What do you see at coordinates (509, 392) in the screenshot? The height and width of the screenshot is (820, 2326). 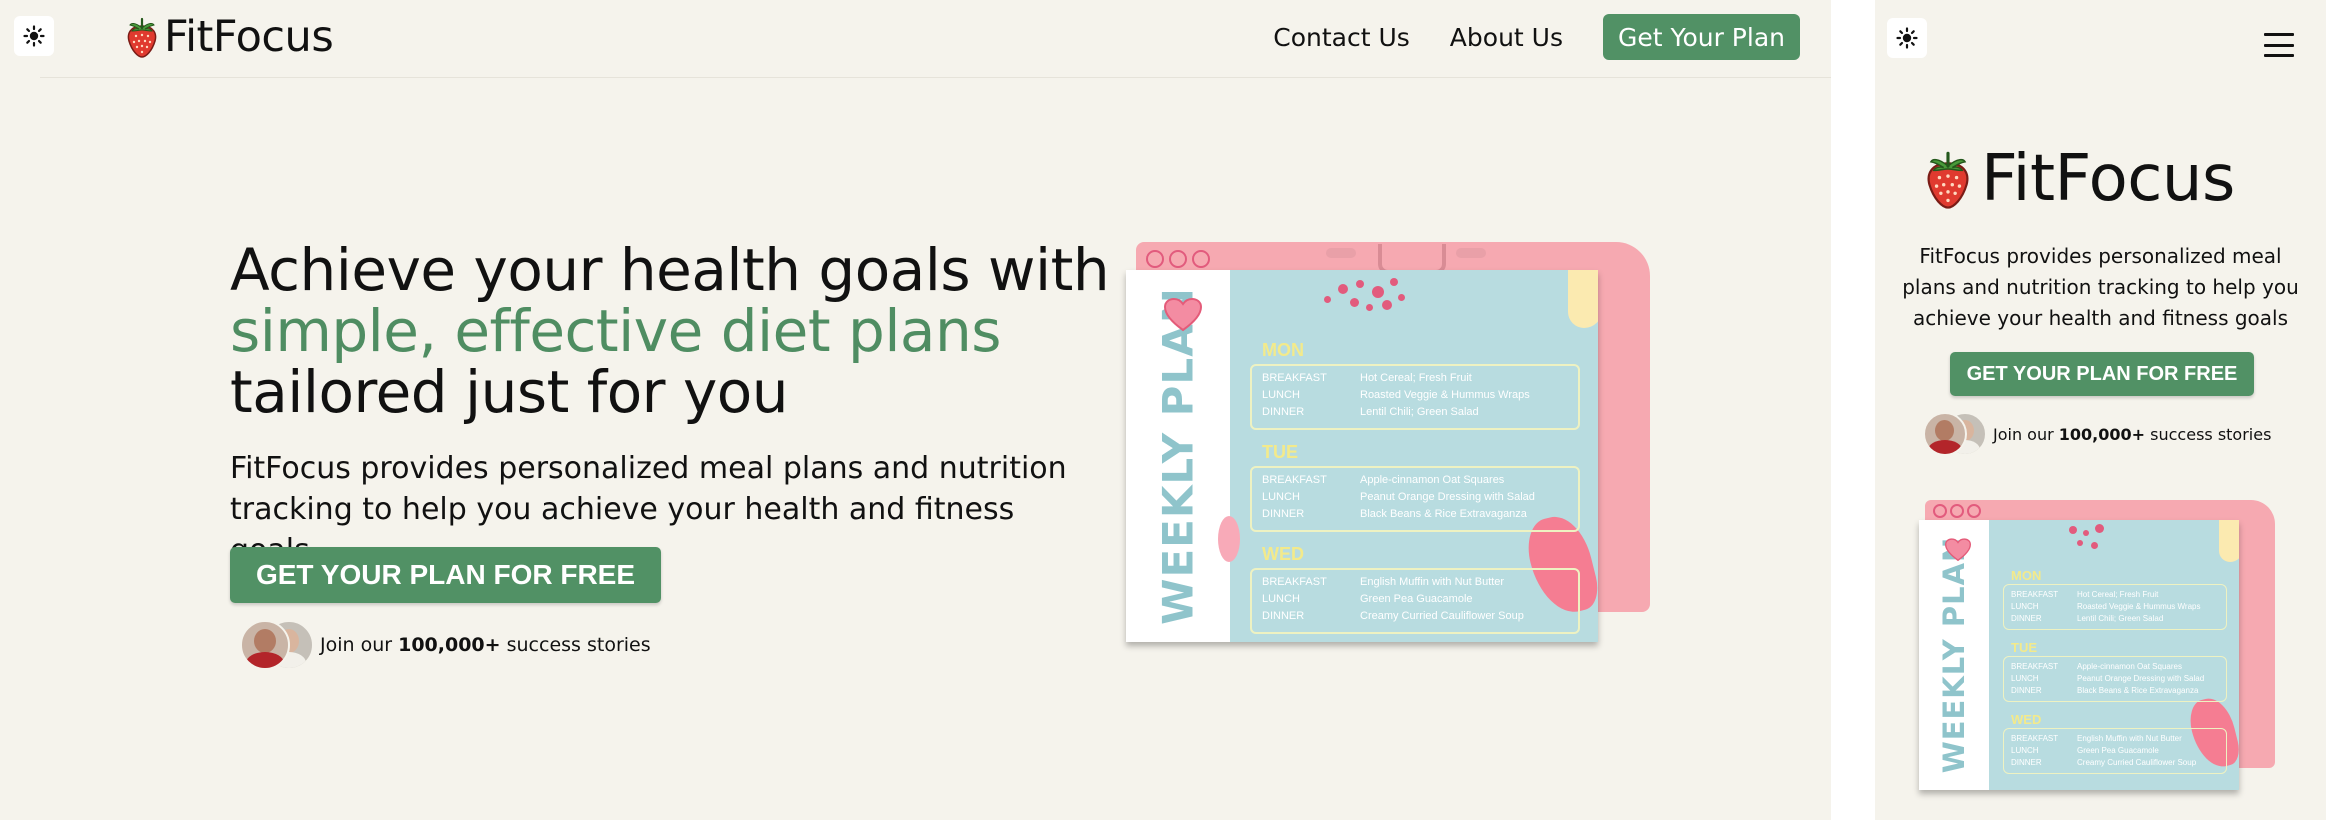 I see `hero-title-part2: tailored just for you` at bounding box center [509, 392].